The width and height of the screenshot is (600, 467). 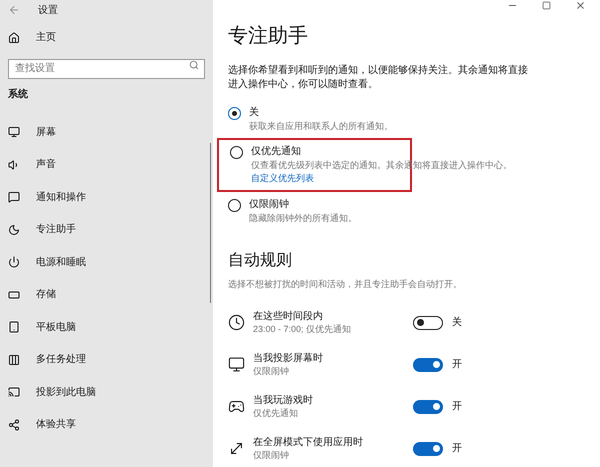 I want to click on rule-title: 当我玩游戏时, so click(x=283, y=400).